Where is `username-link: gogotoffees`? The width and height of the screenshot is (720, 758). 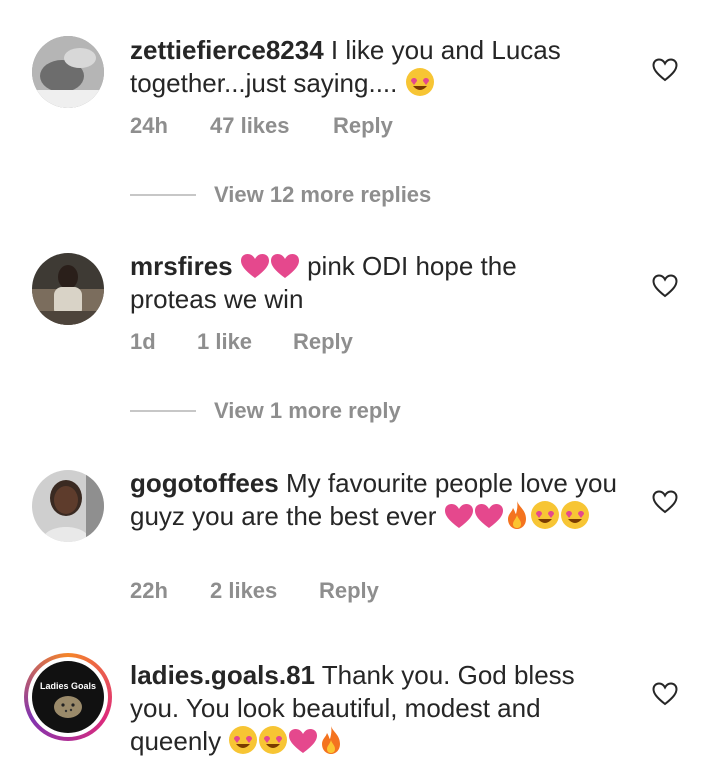
username-link: gogotoffees is located at coordinates (204, 483).